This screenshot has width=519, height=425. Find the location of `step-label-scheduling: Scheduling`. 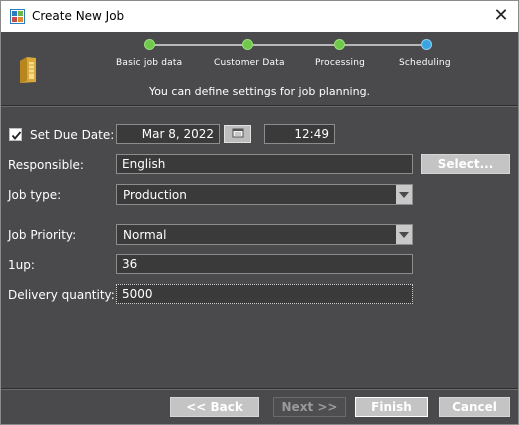

step-label-scheduling: Scheduling is located at coordinates (425, 63).